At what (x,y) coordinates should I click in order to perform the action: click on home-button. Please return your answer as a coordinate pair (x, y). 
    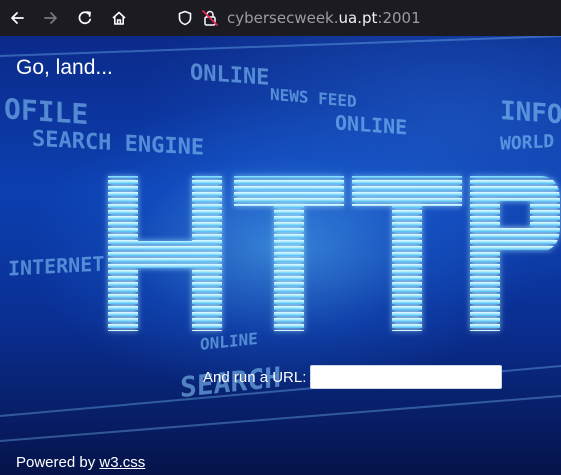
    Looking at the image, I should click on (119, 18).